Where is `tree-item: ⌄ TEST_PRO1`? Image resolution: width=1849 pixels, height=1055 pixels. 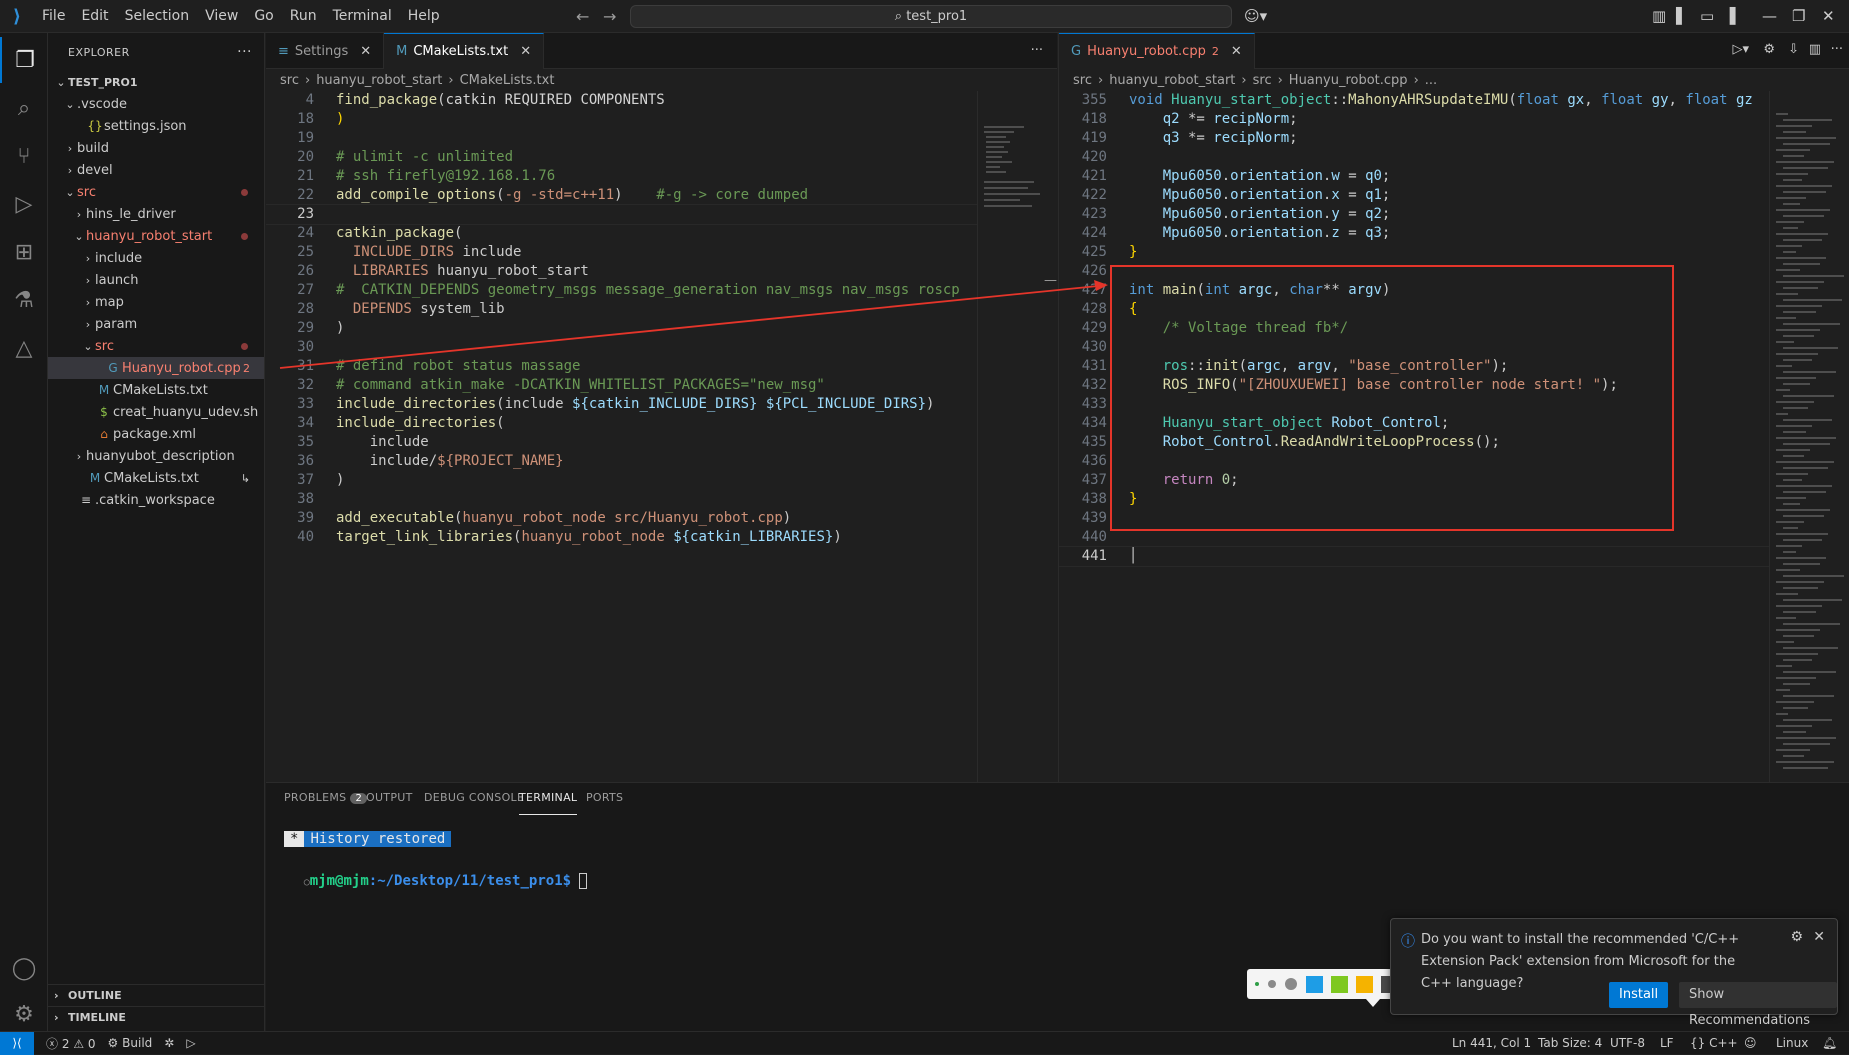 tree-item: ⌄ TEST_PRO1 is located at coordinates (156, 82).